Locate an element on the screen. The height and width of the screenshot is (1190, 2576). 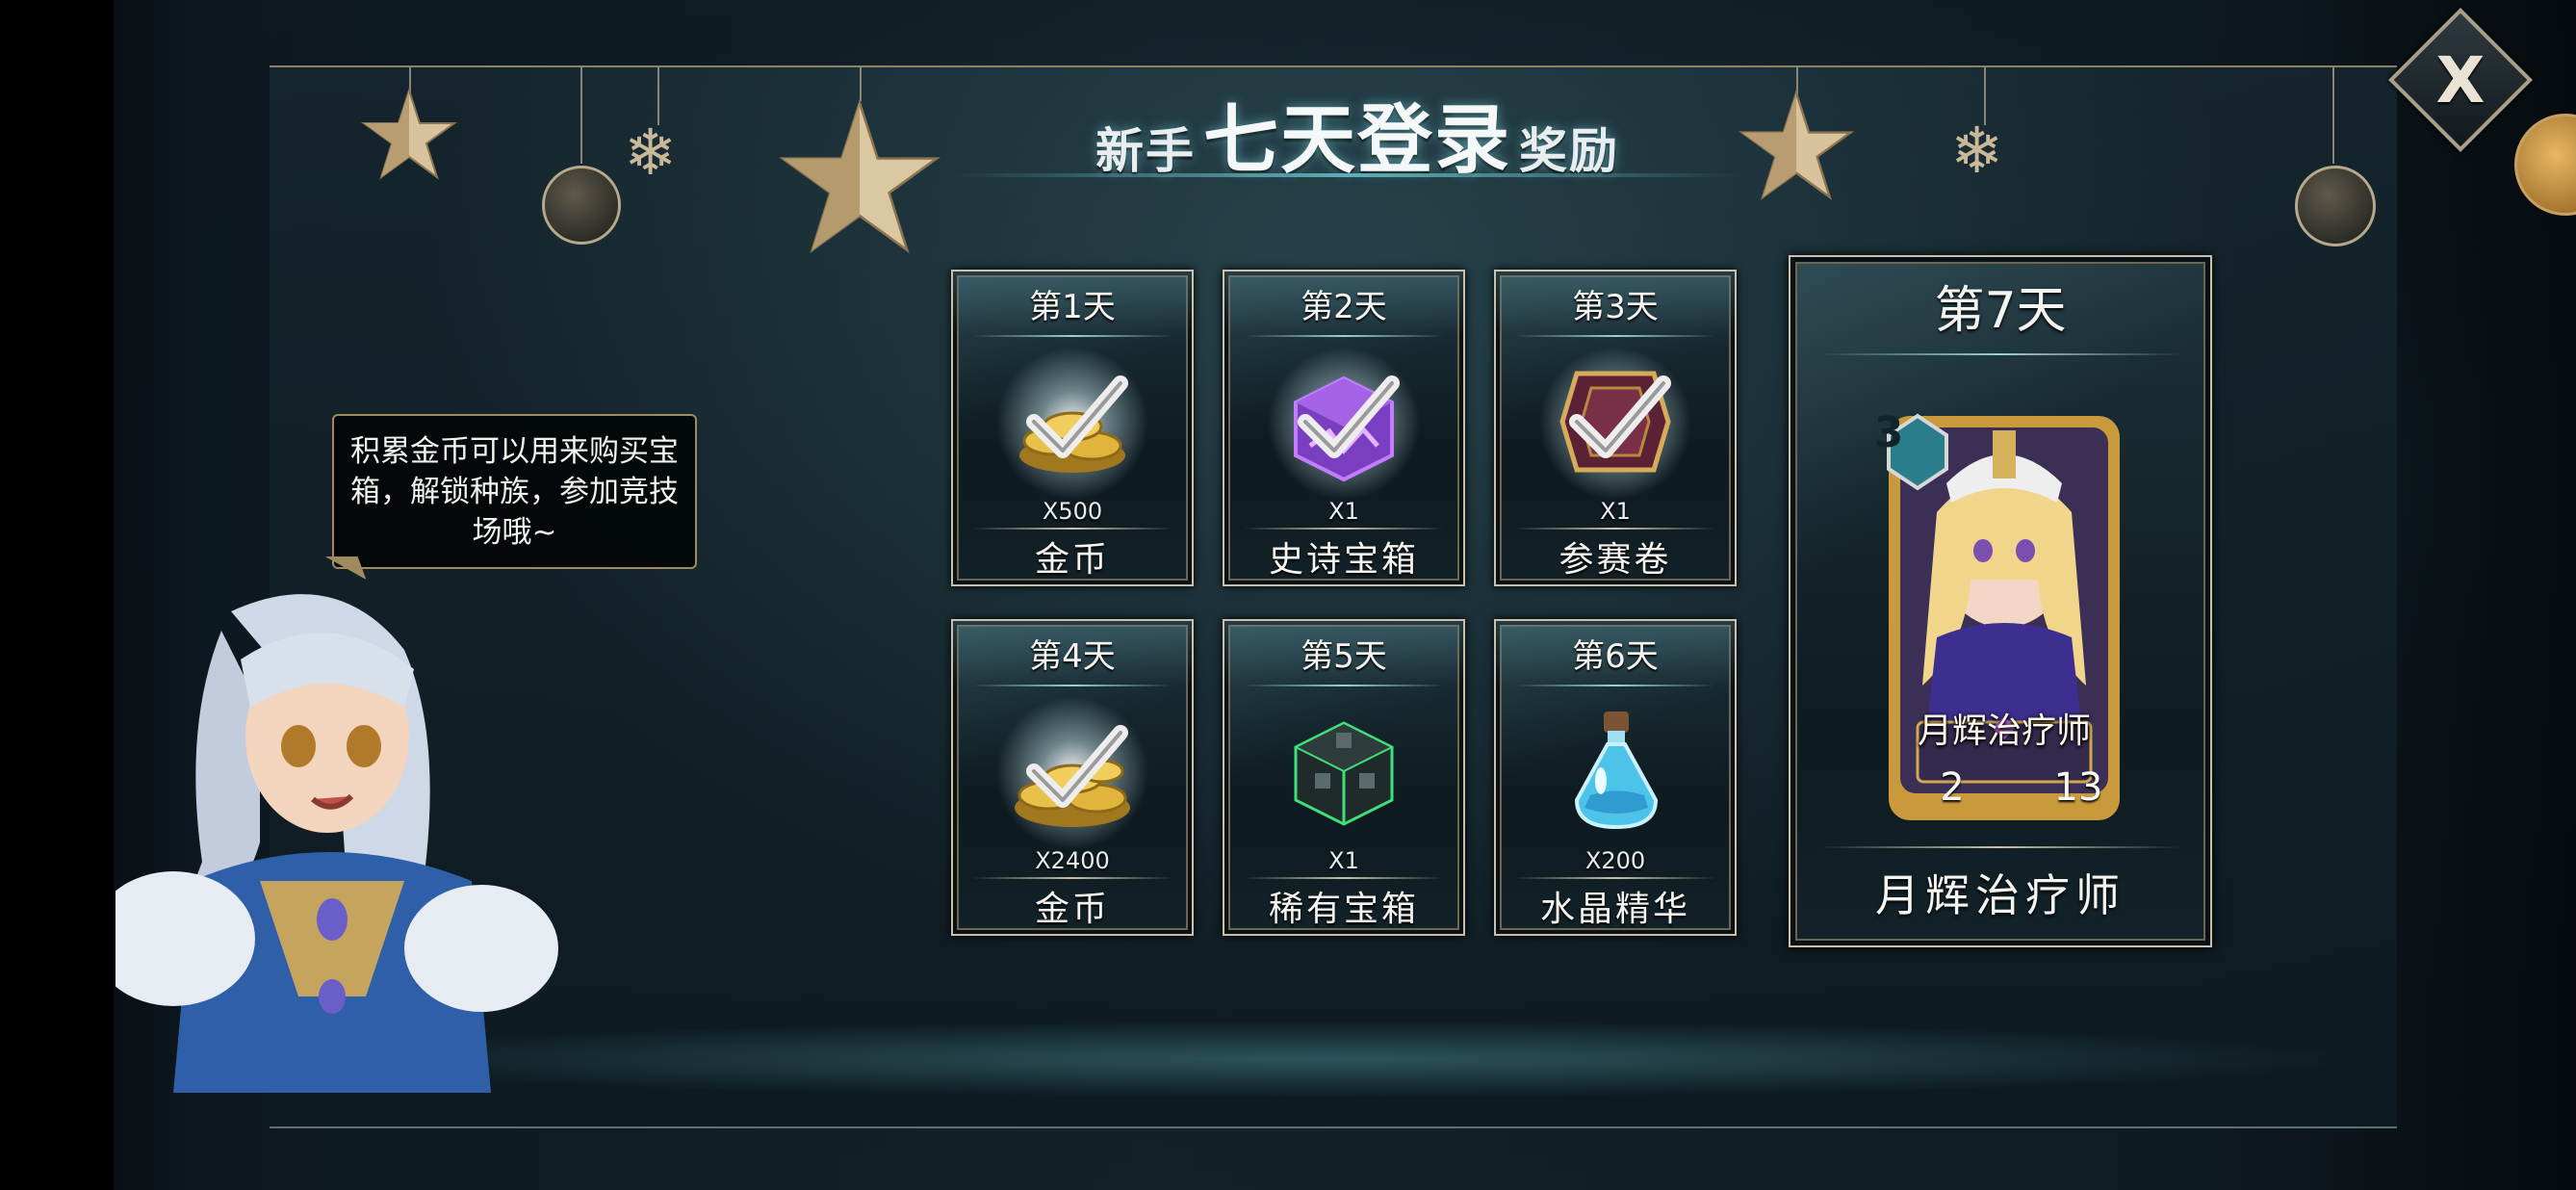
tip-text: 积累金币可以用来购买宝箱，解锁种族，参加竞技场哦~ is located at coordinates (514, 492).